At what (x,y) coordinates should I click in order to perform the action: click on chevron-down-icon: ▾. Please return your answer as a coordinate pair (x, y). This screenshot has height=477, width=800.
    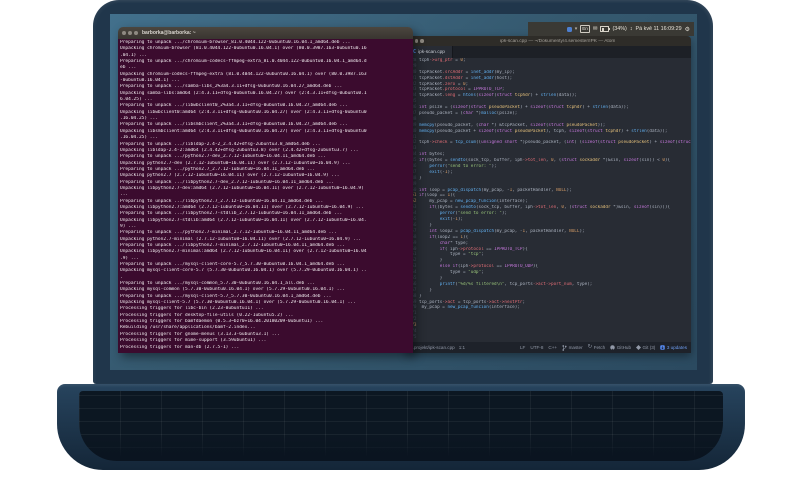
    Looking at the image, I should click on (576, 29).